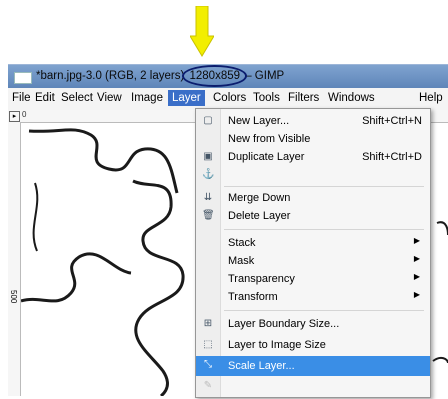 Image resolution: width=448 pixels, height=399 pixels. What do you see at coordinates (202, 31) in the screenshot?
I see `annotation-arrow-icon` at bounding box center [202, 31].